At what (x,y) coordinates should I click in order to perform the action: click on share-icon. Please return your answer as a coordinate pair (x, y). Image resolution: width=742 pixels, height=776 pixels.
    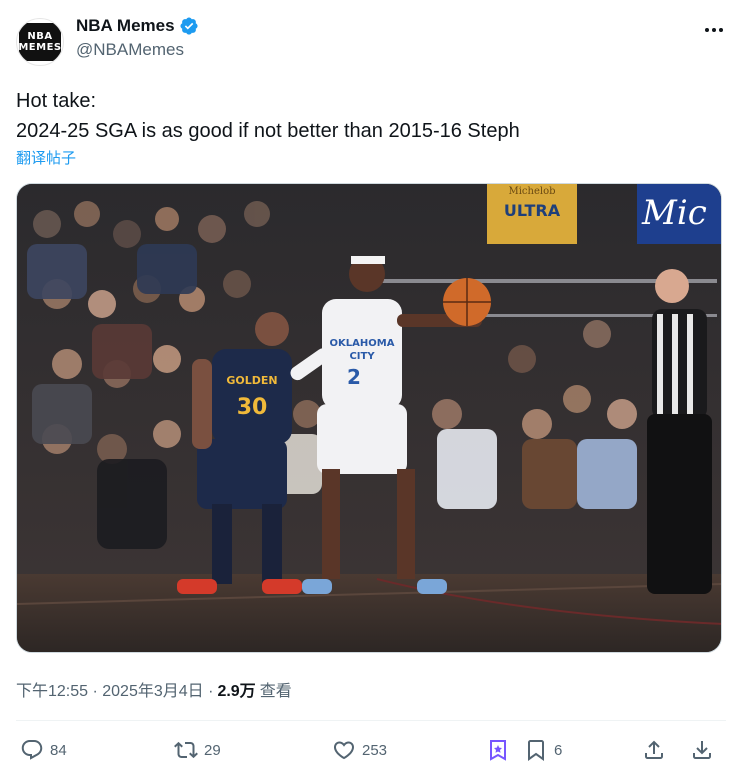
    Looking at the image, I should click on (654, 749).